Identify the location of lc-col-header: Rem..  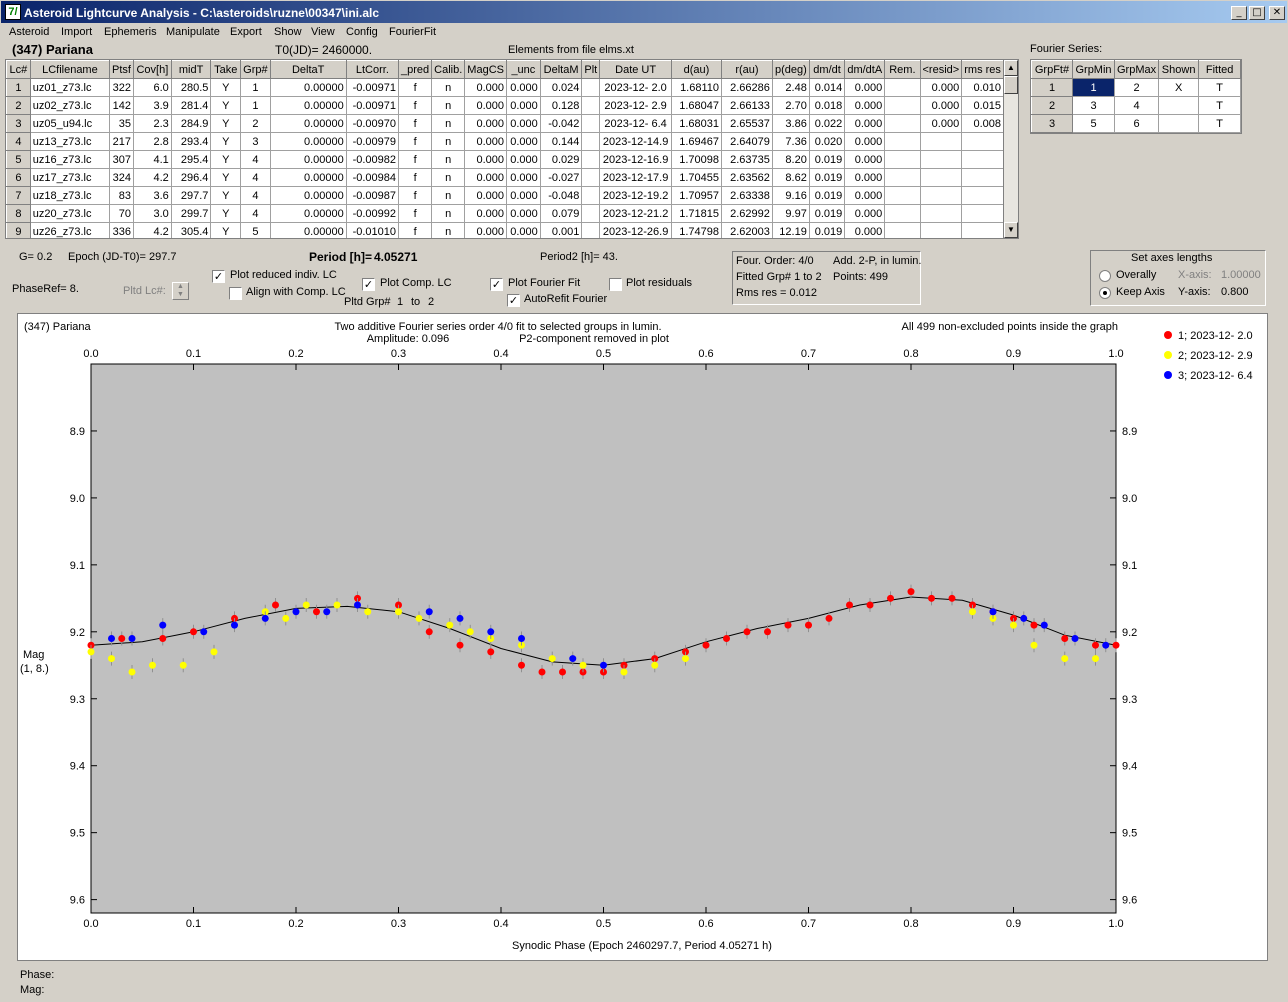
(902, 69).